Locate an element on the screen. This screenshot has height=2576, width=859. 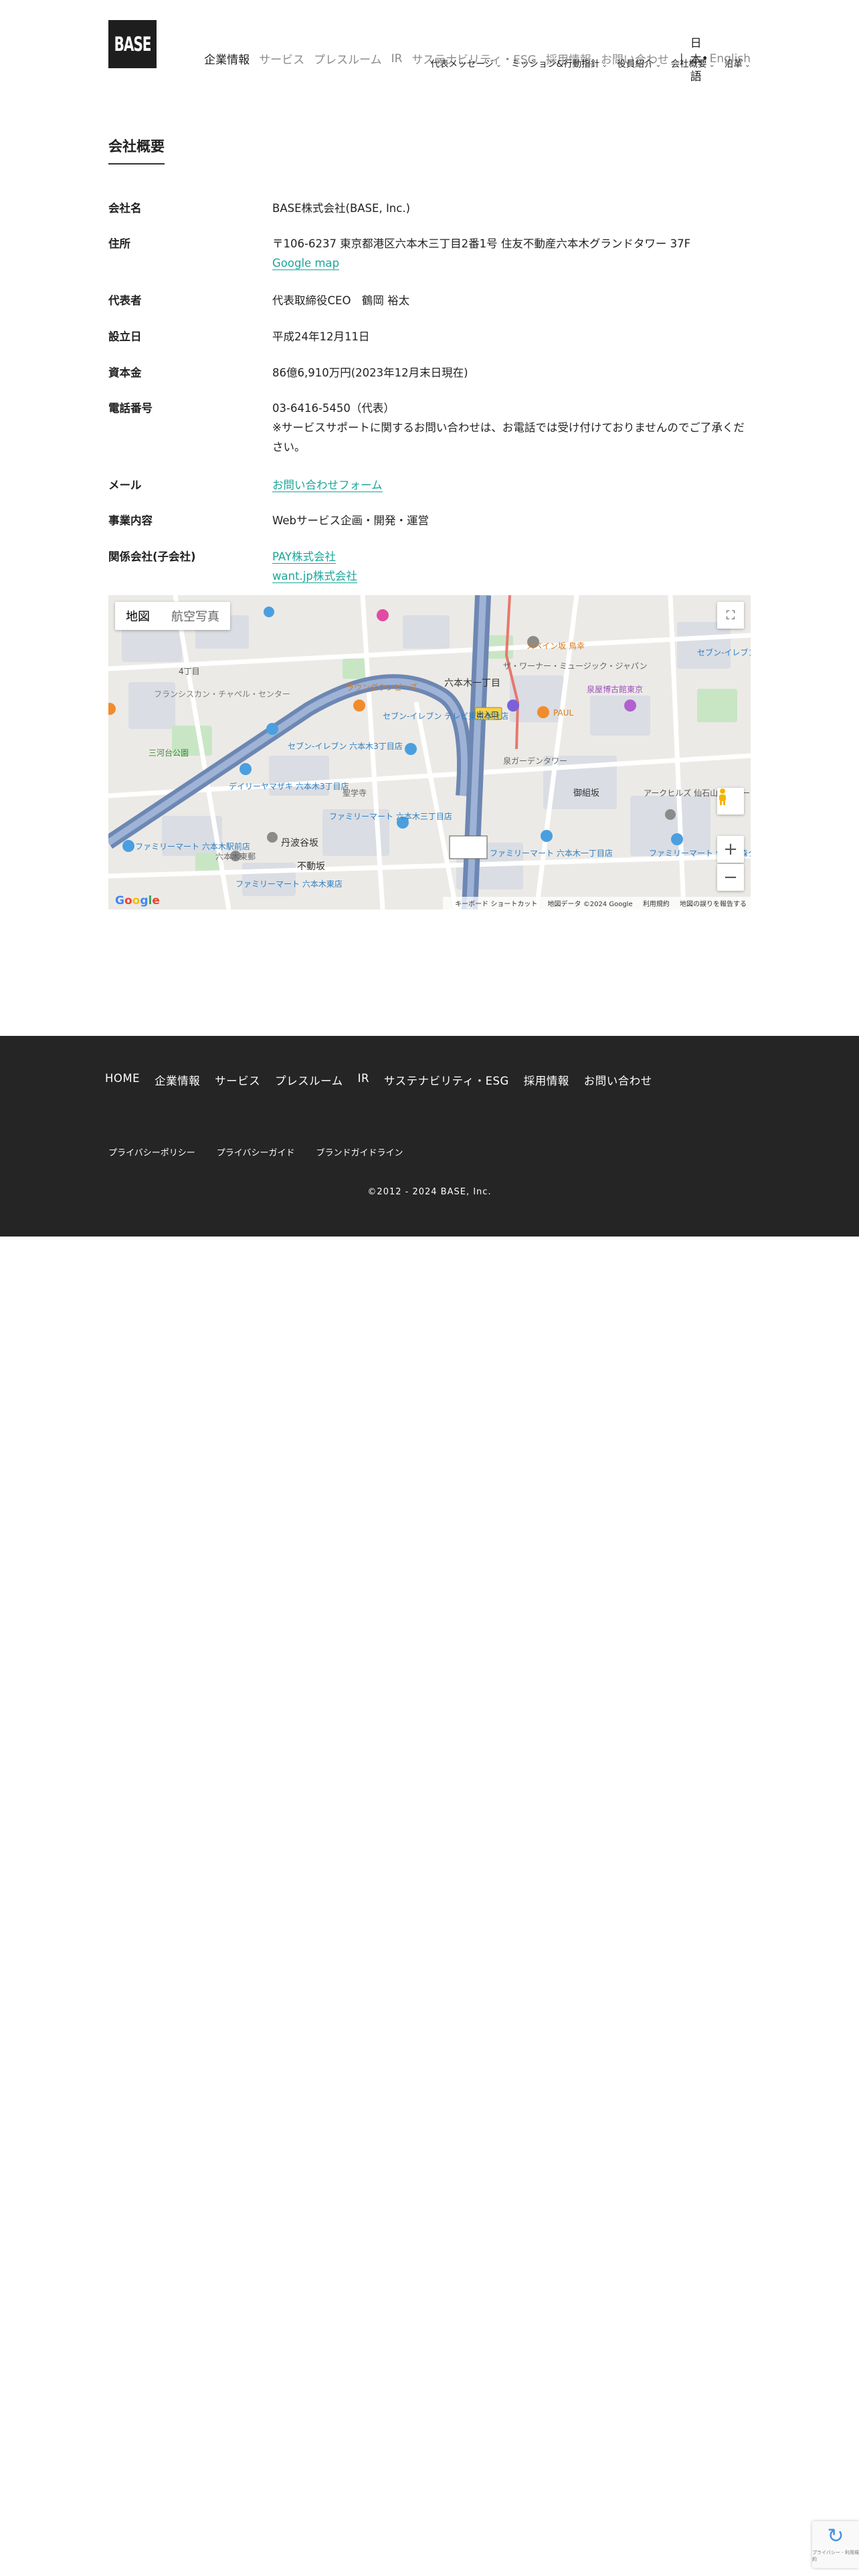
subnav-item-officers: 役員紹介 ⌄ is located at coordinates (639, 63).